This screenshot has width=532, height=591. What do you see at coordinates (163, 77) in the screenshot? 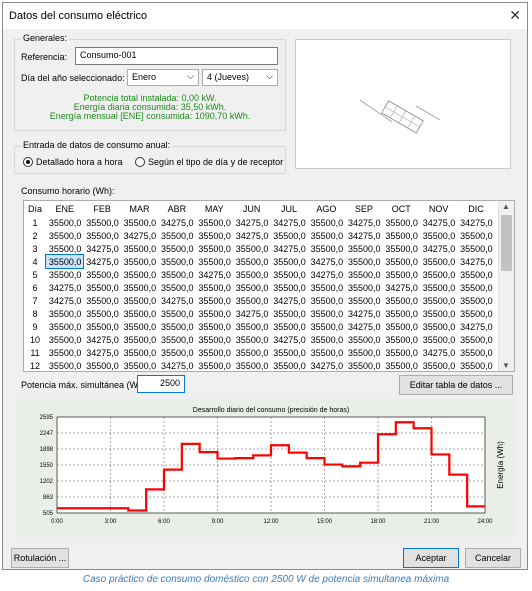
I see `mes-select: Enero ⌵` at bounding box center [163, 77].